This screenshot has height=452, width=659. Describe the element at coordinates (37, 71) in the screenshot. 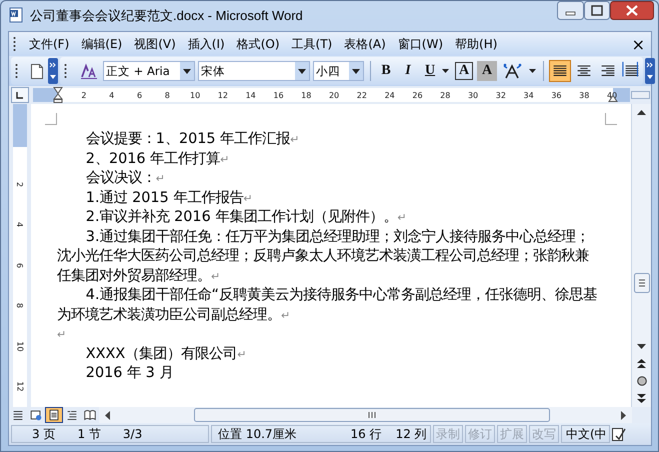

I see `new-document-icon` at that location.